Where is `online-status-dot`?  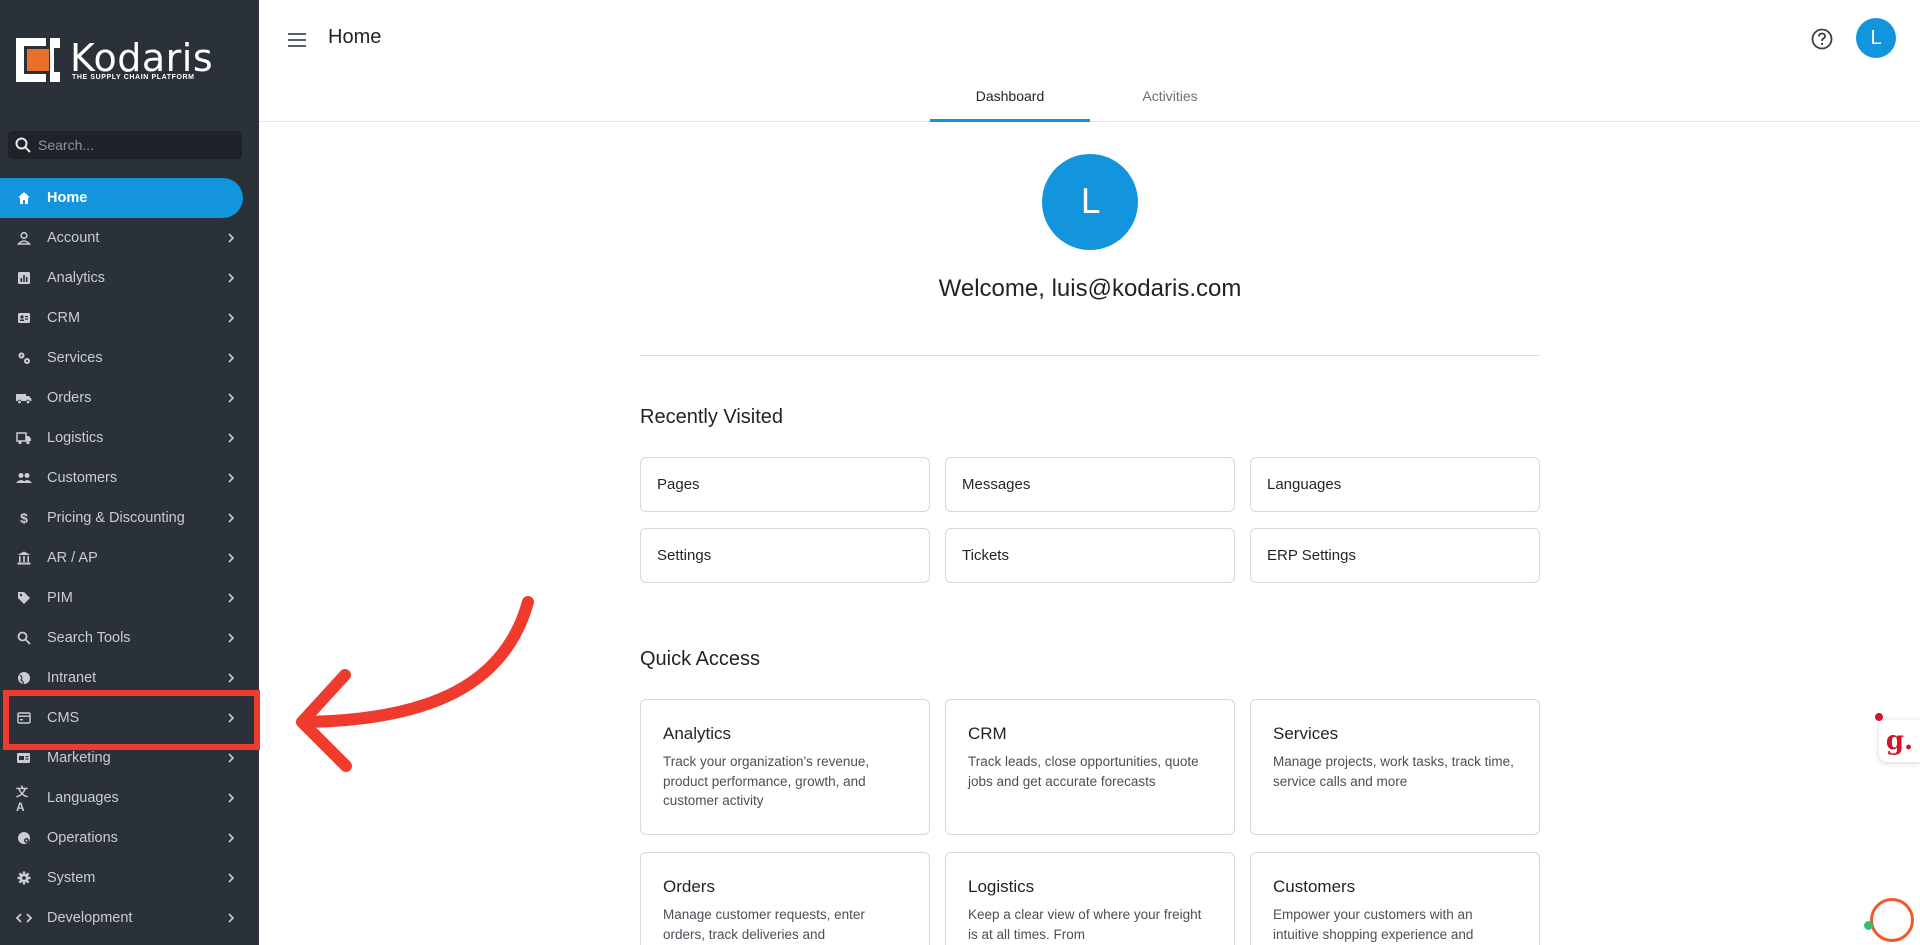 online-status-dot is located at coordinates (1868, 925).